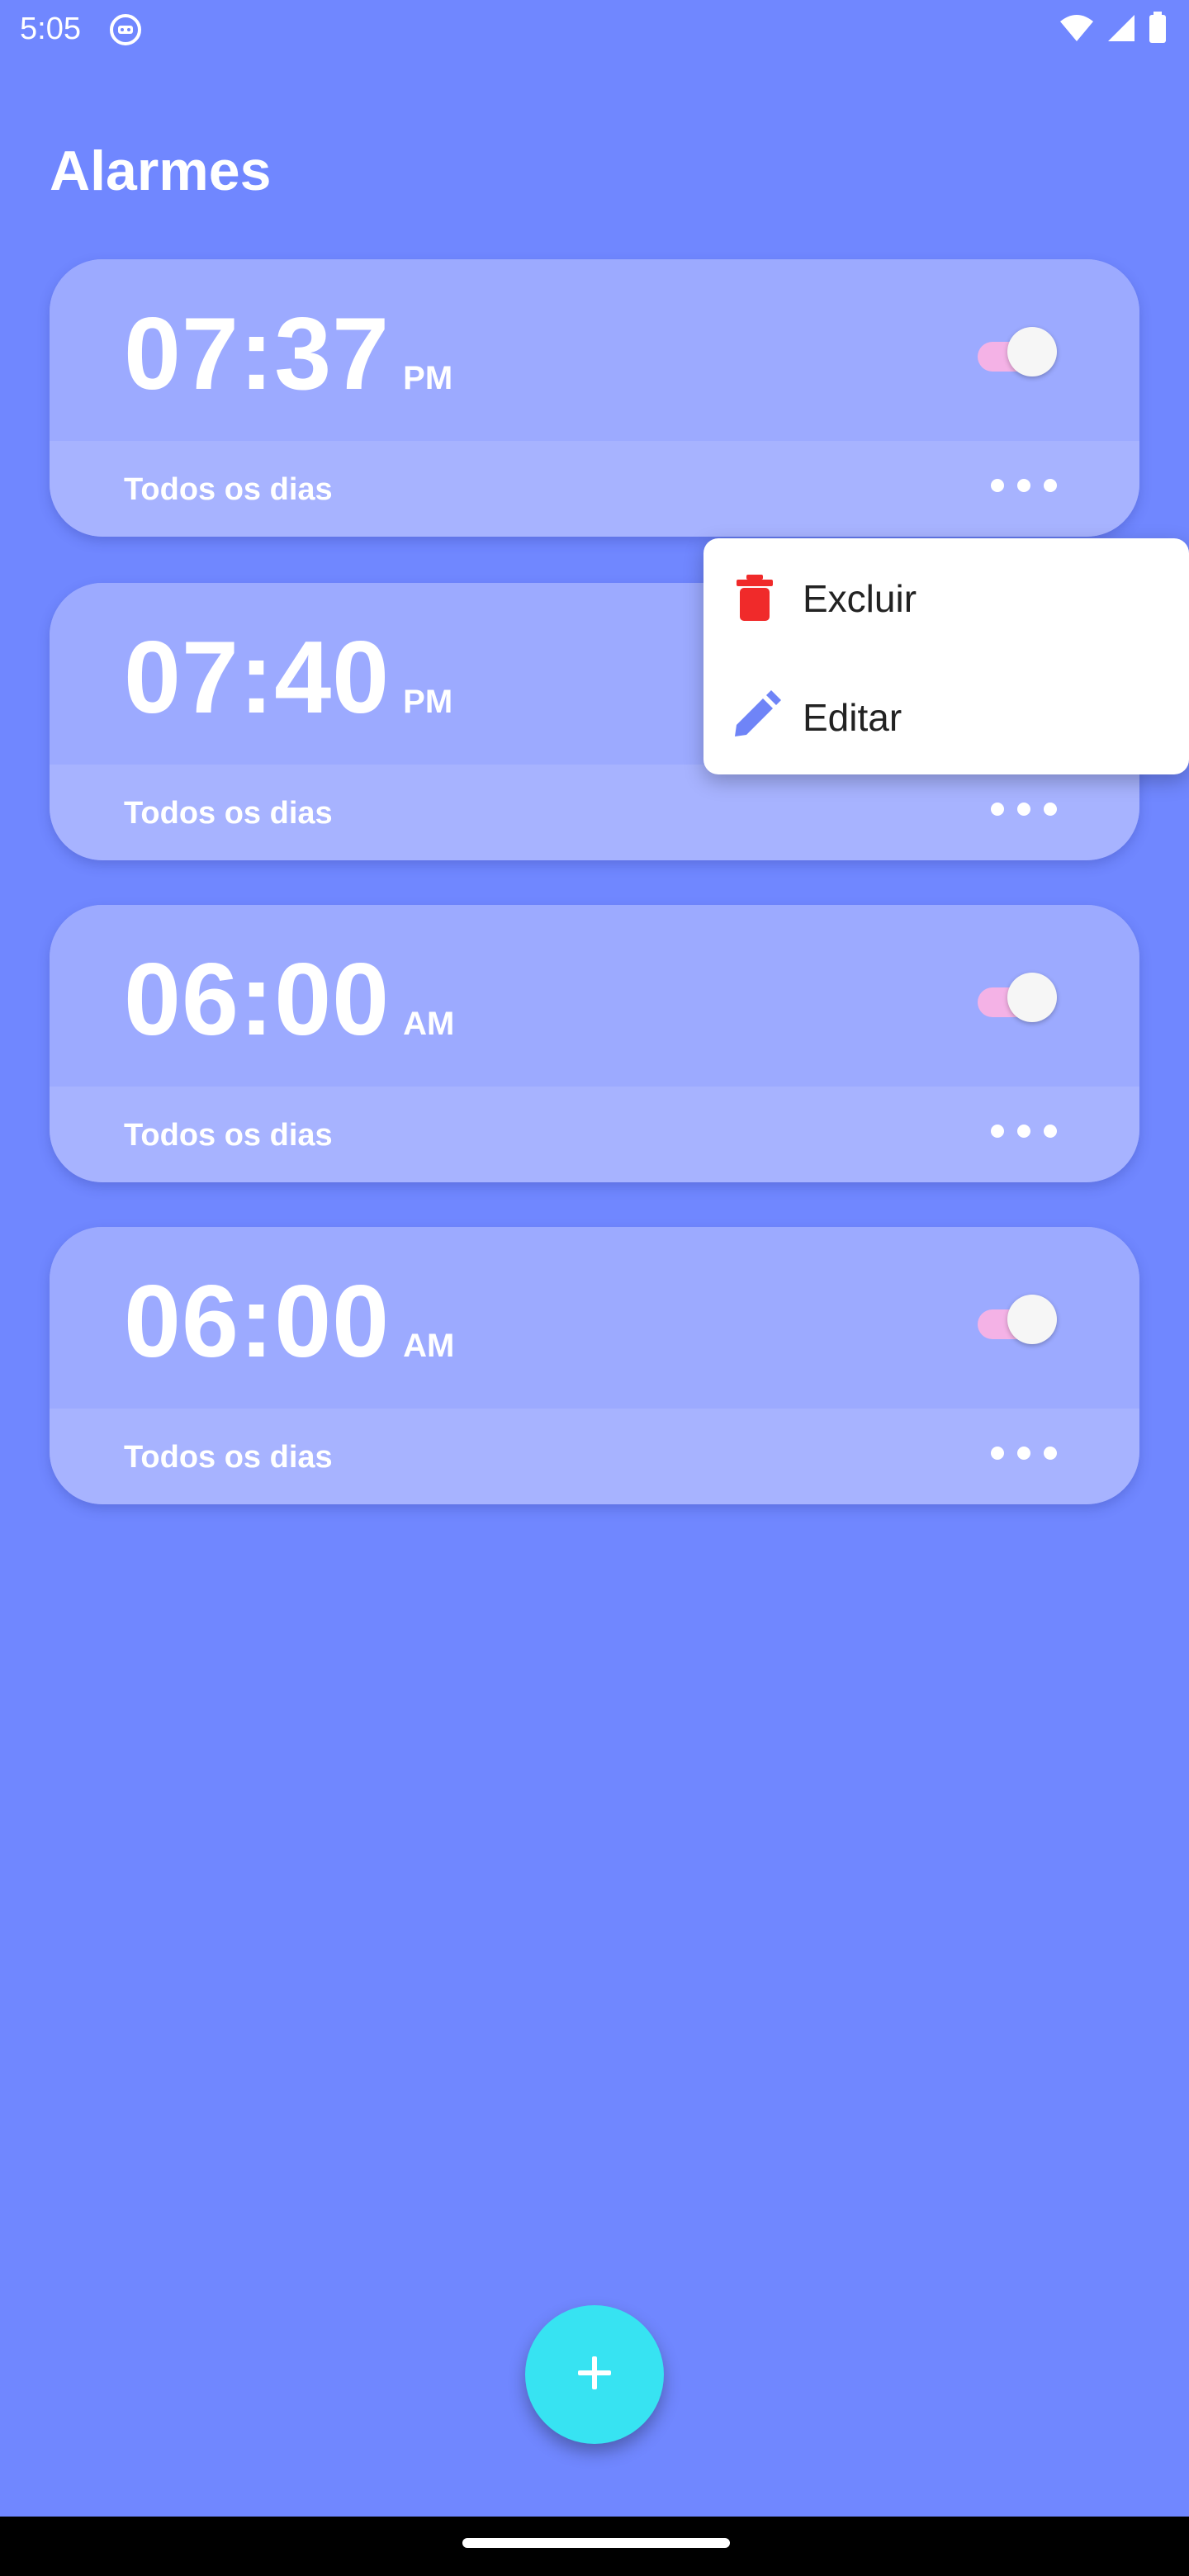 This screenshot has height=2576, width=1189. I want to click on alarm-time: 07:40, so click(257, 678).